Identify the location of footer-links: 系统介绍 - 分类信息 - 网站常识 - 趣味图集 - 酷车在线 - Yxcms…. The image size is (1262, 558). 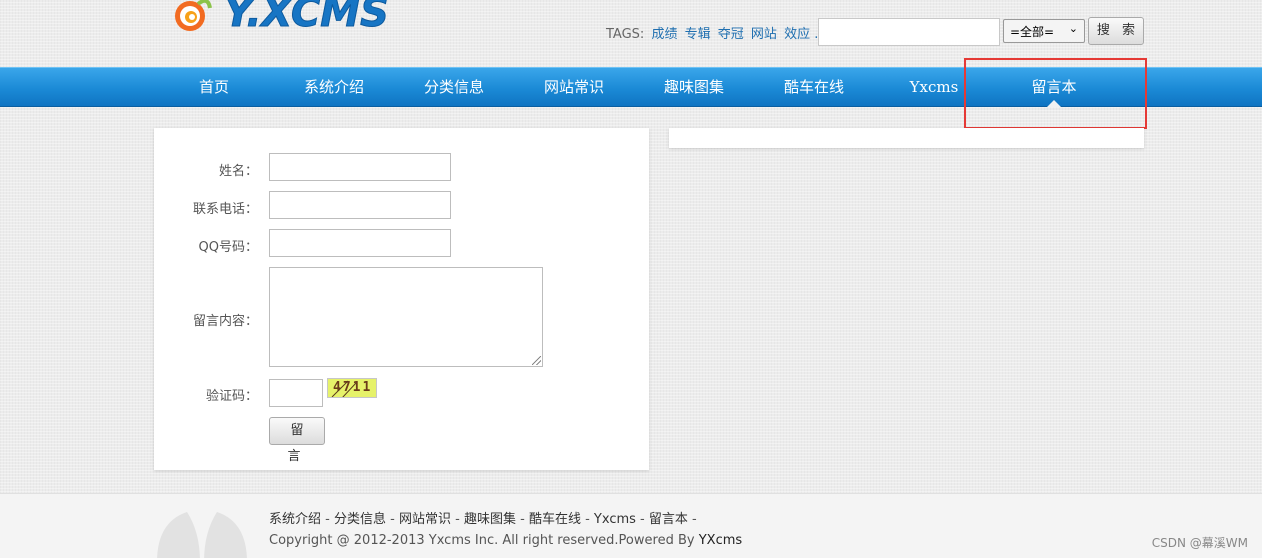
(483, 519).